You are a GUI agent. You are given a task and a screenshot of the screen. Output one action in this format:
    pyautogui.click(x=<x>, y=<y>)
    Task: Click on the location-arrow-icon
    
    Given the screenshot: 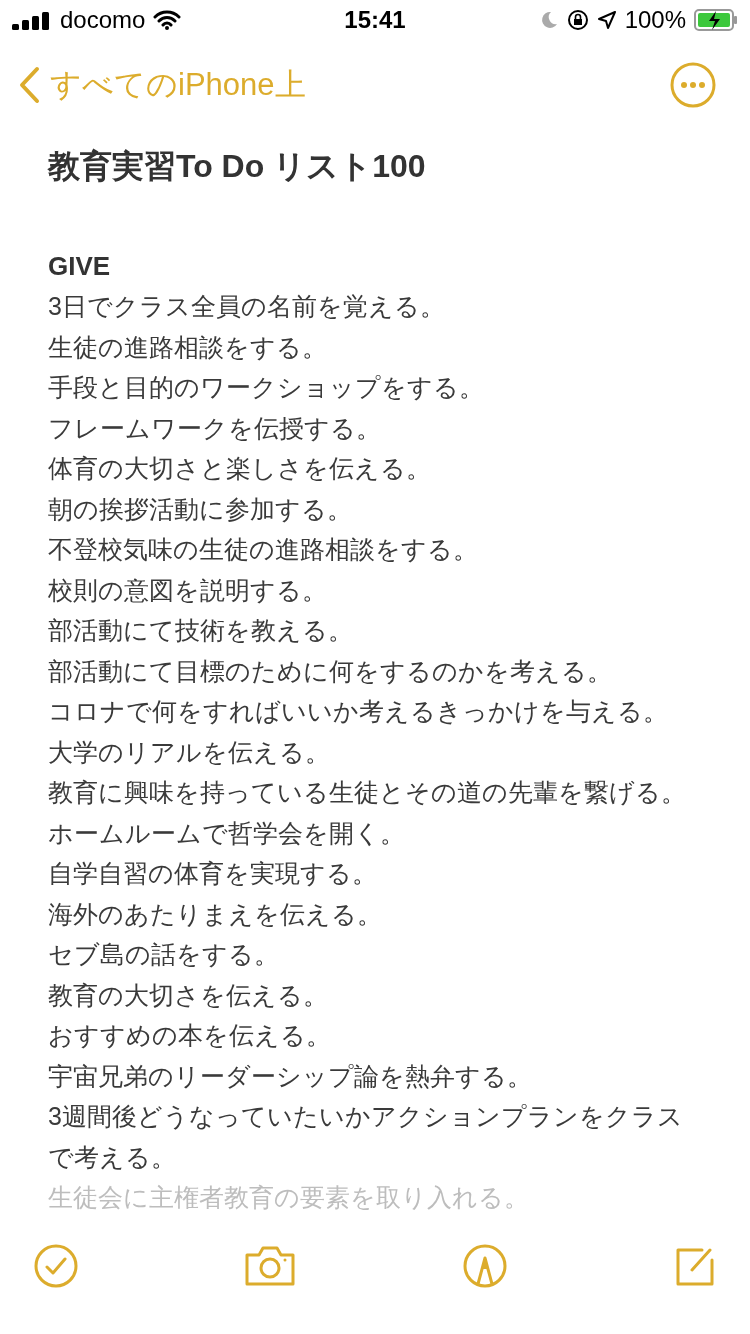 What is the action you would take?
    pyautogui.click(x=606, y=20)
    